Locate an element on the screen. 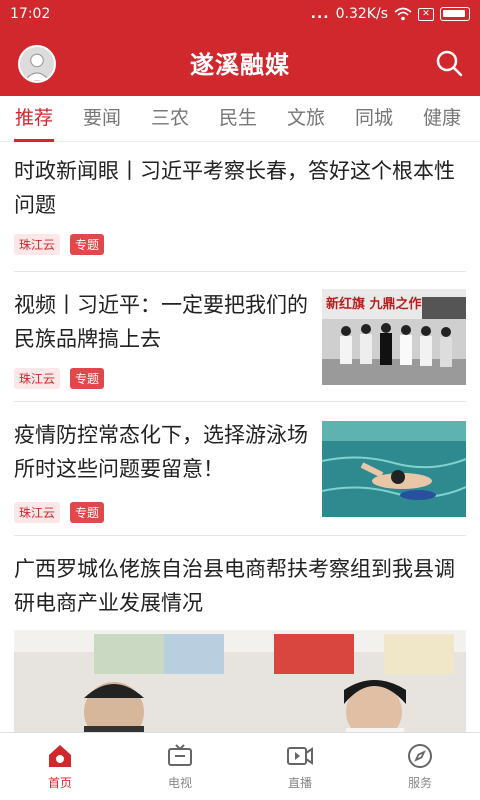  swimmer-image is located at coordinates (394, 469).